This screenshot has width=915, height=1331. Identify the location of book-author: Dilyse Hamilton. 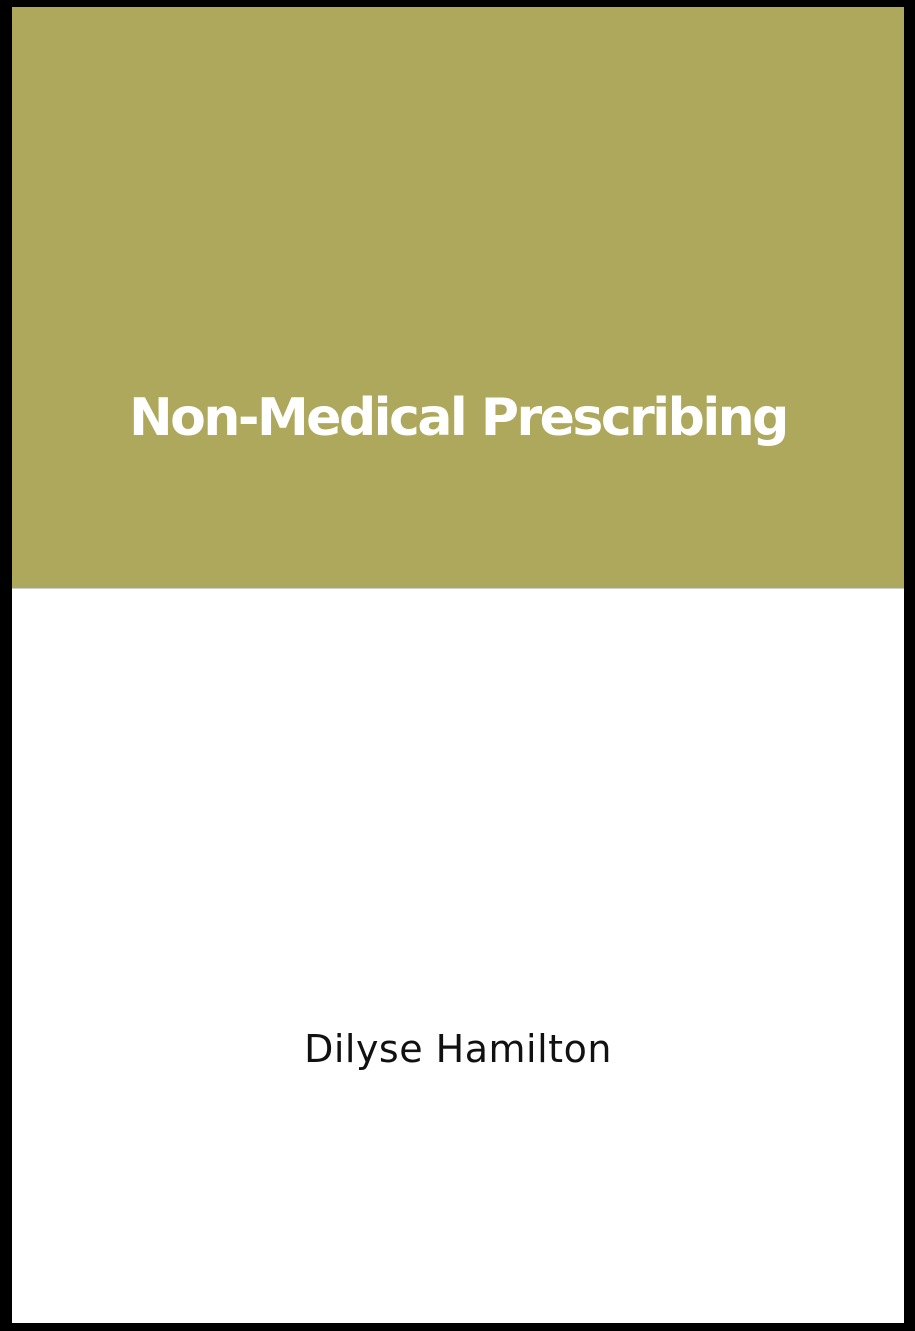
(458, 1049).